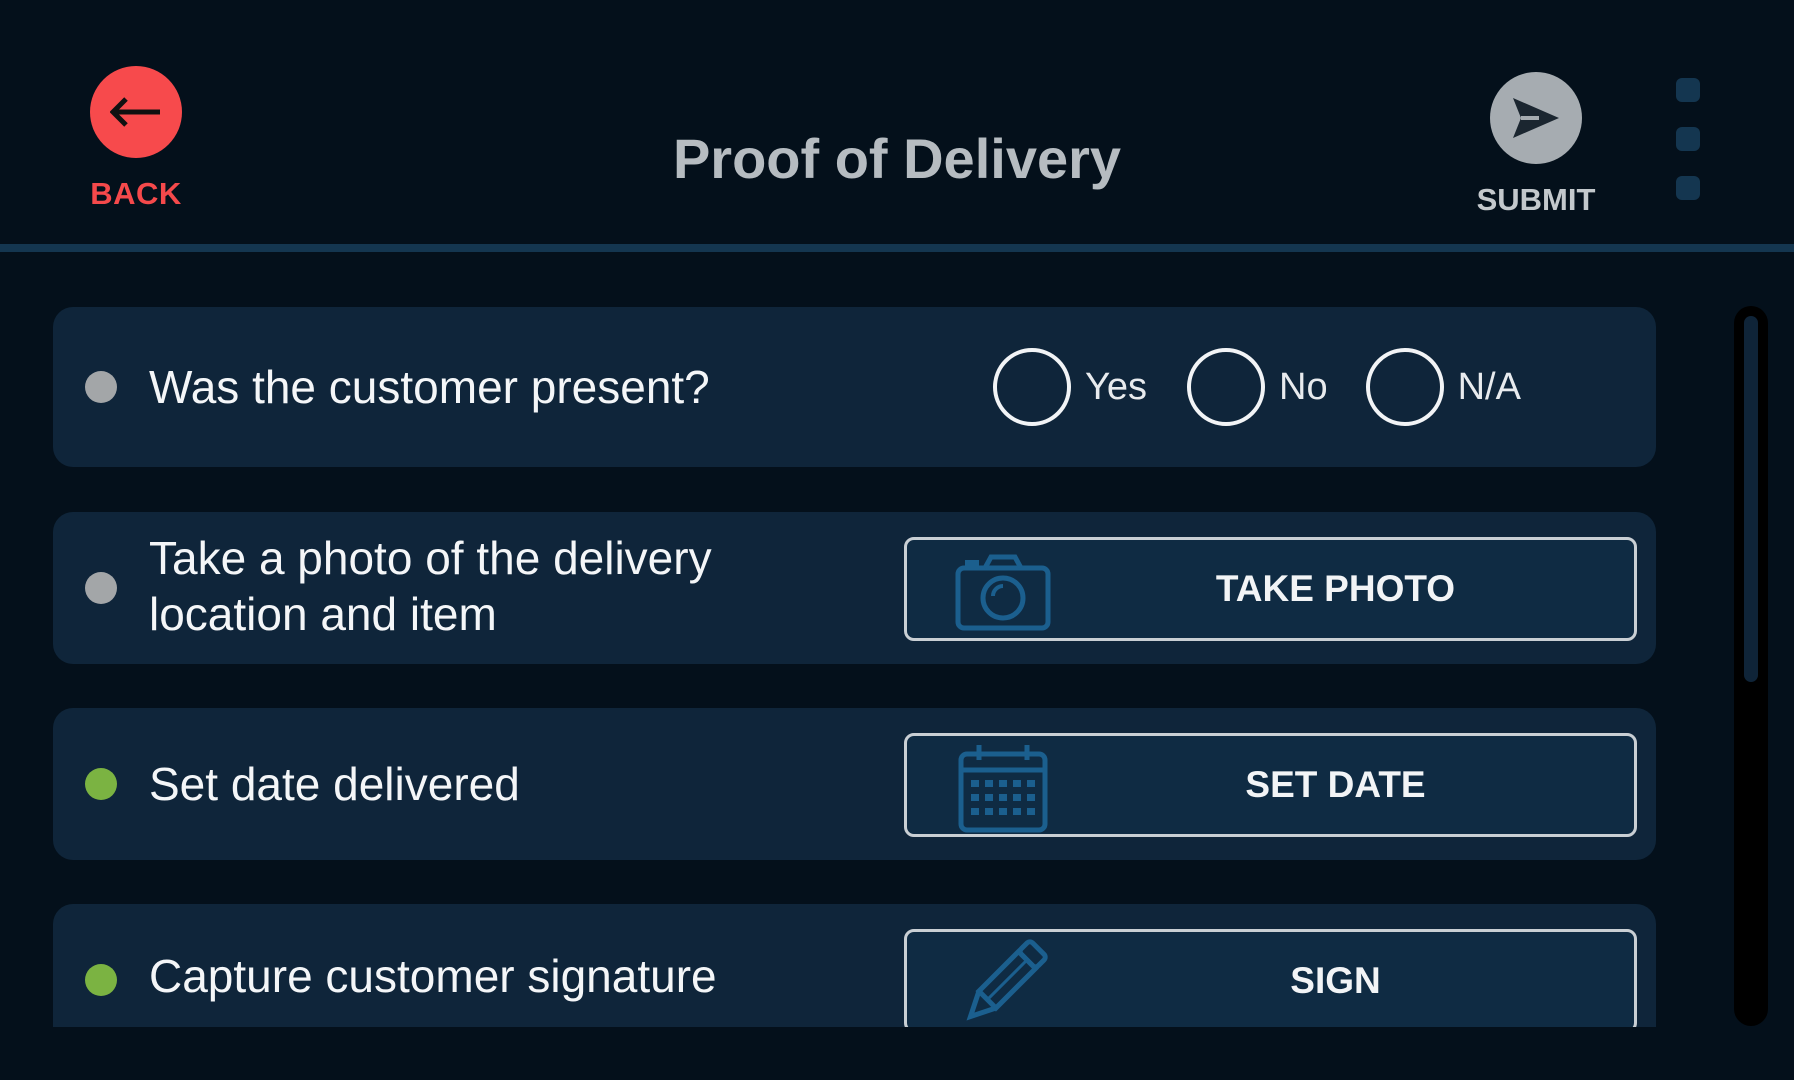 The height and width of the screenshot is (1080, 1794). What do you see at coordinates (433, 976) in the screenshot?
I see `item-label: Capture customer signature` at bounding box center [433, 976].